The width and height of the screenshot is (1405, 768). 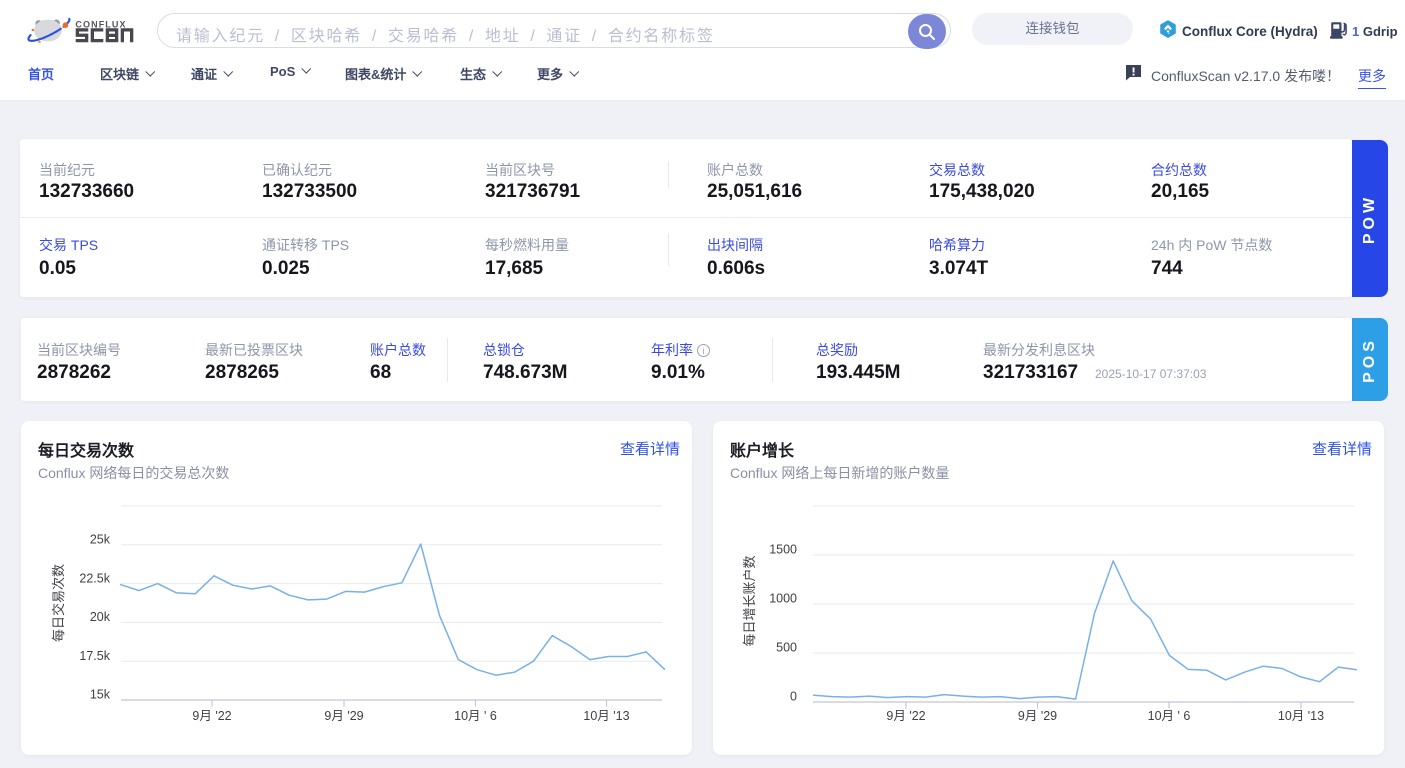 I want to click on svg-text: 1500, so click(x=783, y=550).